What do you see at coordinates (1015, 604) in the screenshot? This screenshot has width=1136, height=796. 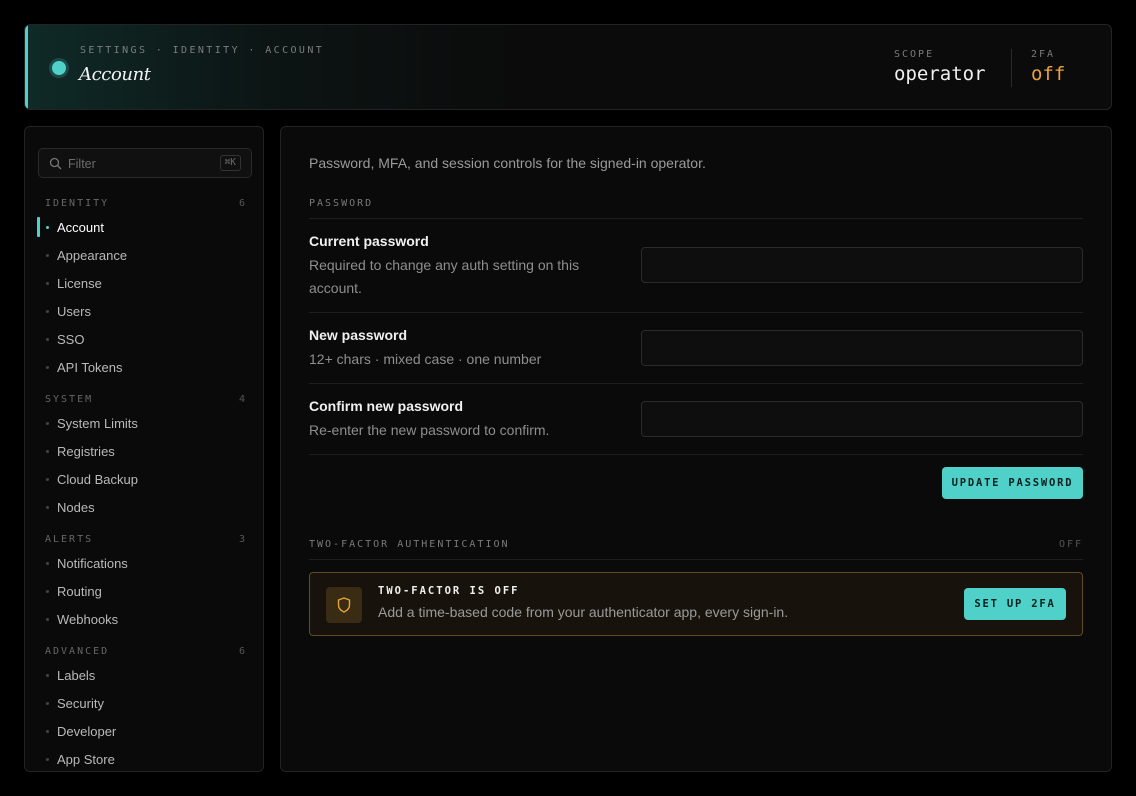 I see `setup-2fa-button: SET UP 2FA` at bounding box center [1015, 604].